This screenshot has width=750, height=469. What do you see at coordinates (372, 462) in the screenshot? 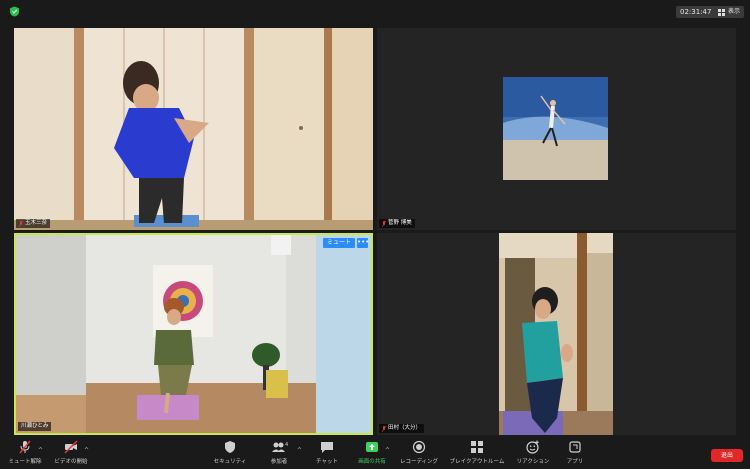
I see `share-screen-label: 画面の共有` at bounding box center [372, 462].